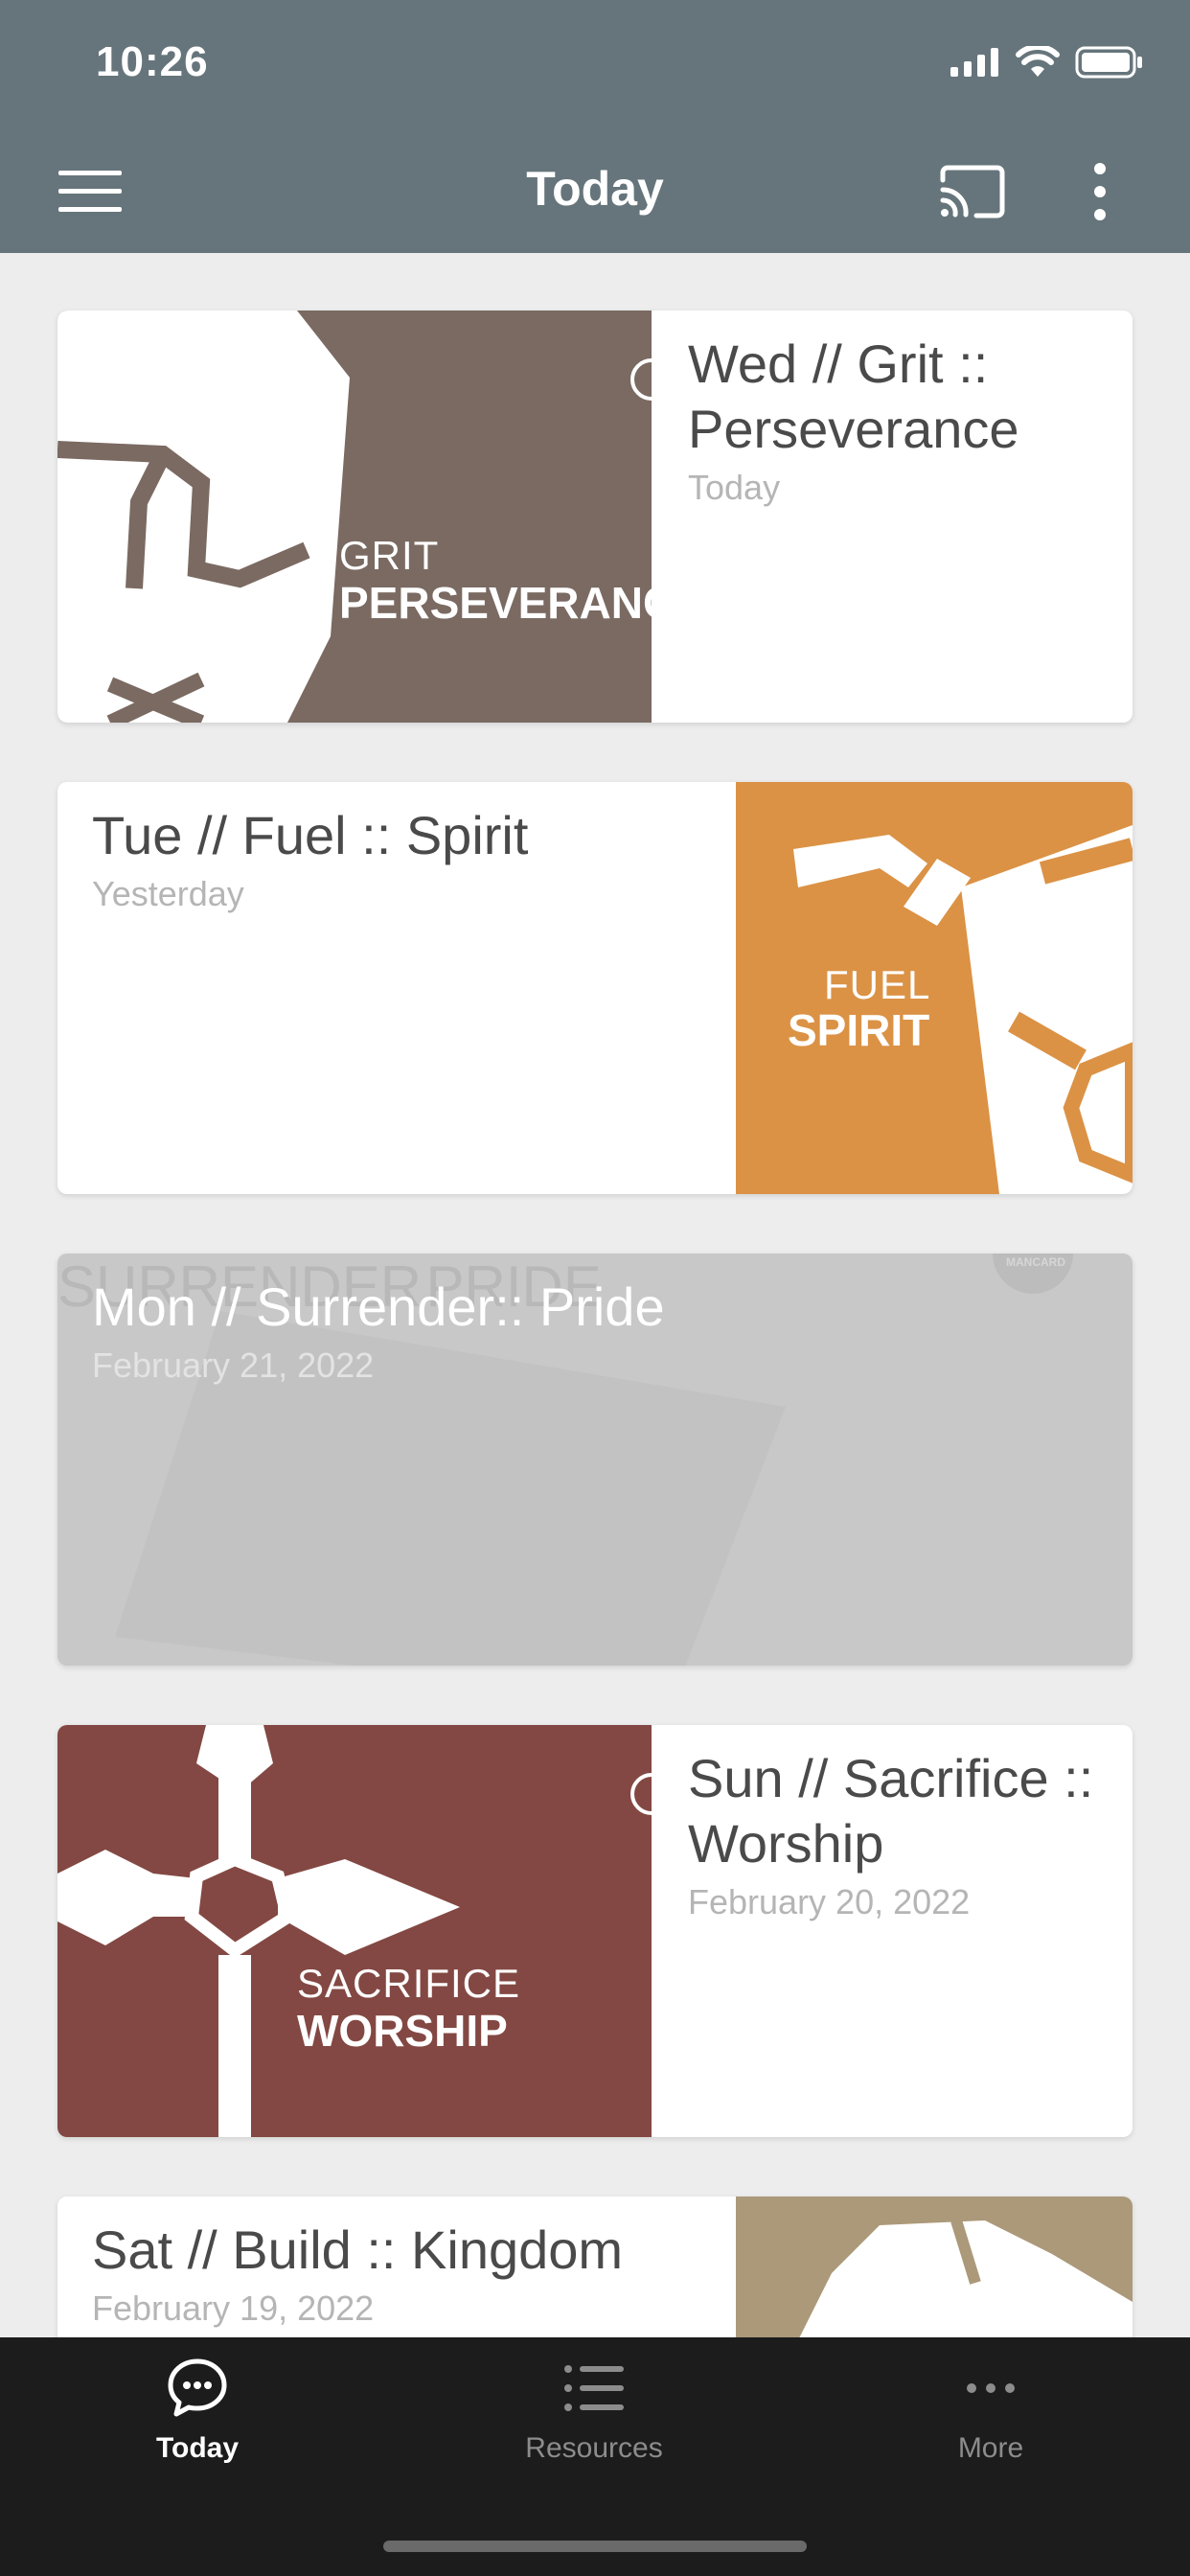 This screenshot has height=2576, width=1190. I want to click on thumb-label-light: FUEL, so click(878, 985).